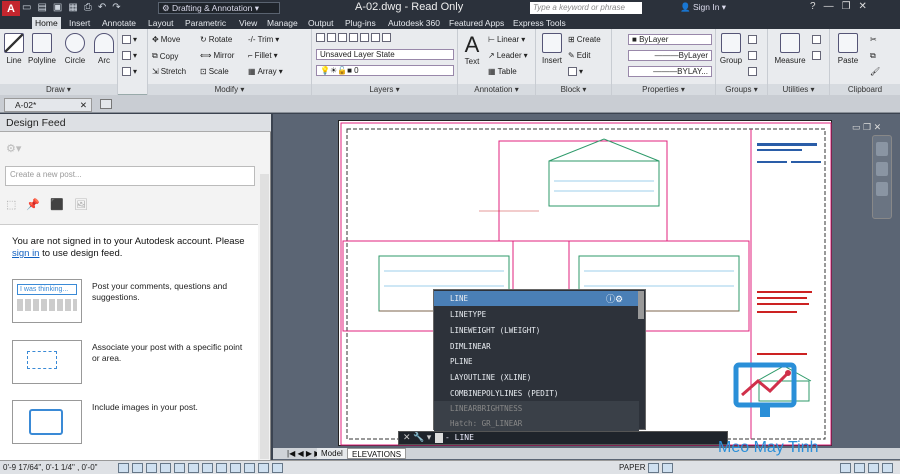 The width and height of the screenshot is (900, 474). Describe the element at coordinates (33, 204) in the screenshot. I see `pin-icon: 📌` at that location.